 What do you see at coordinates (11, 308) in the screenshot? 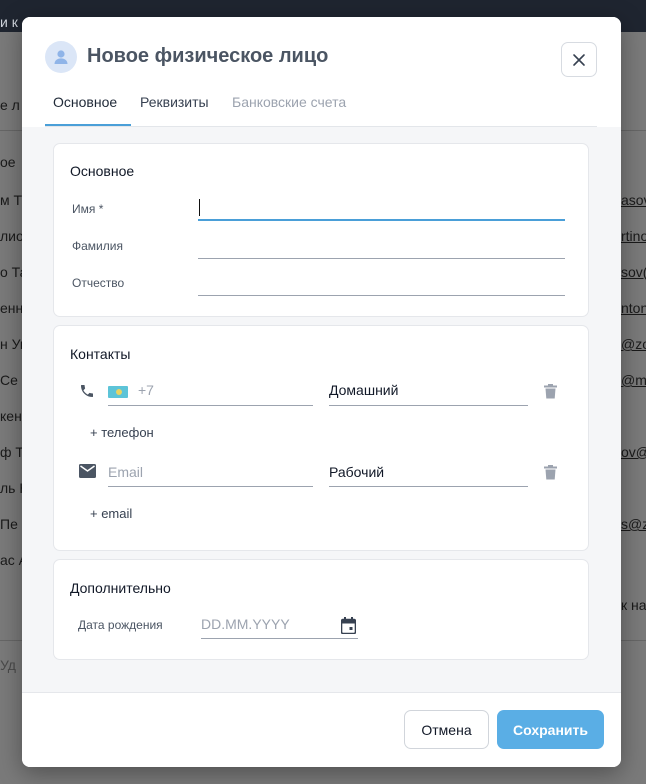
I see `background-text: енна` at bounding box center [11, 308].